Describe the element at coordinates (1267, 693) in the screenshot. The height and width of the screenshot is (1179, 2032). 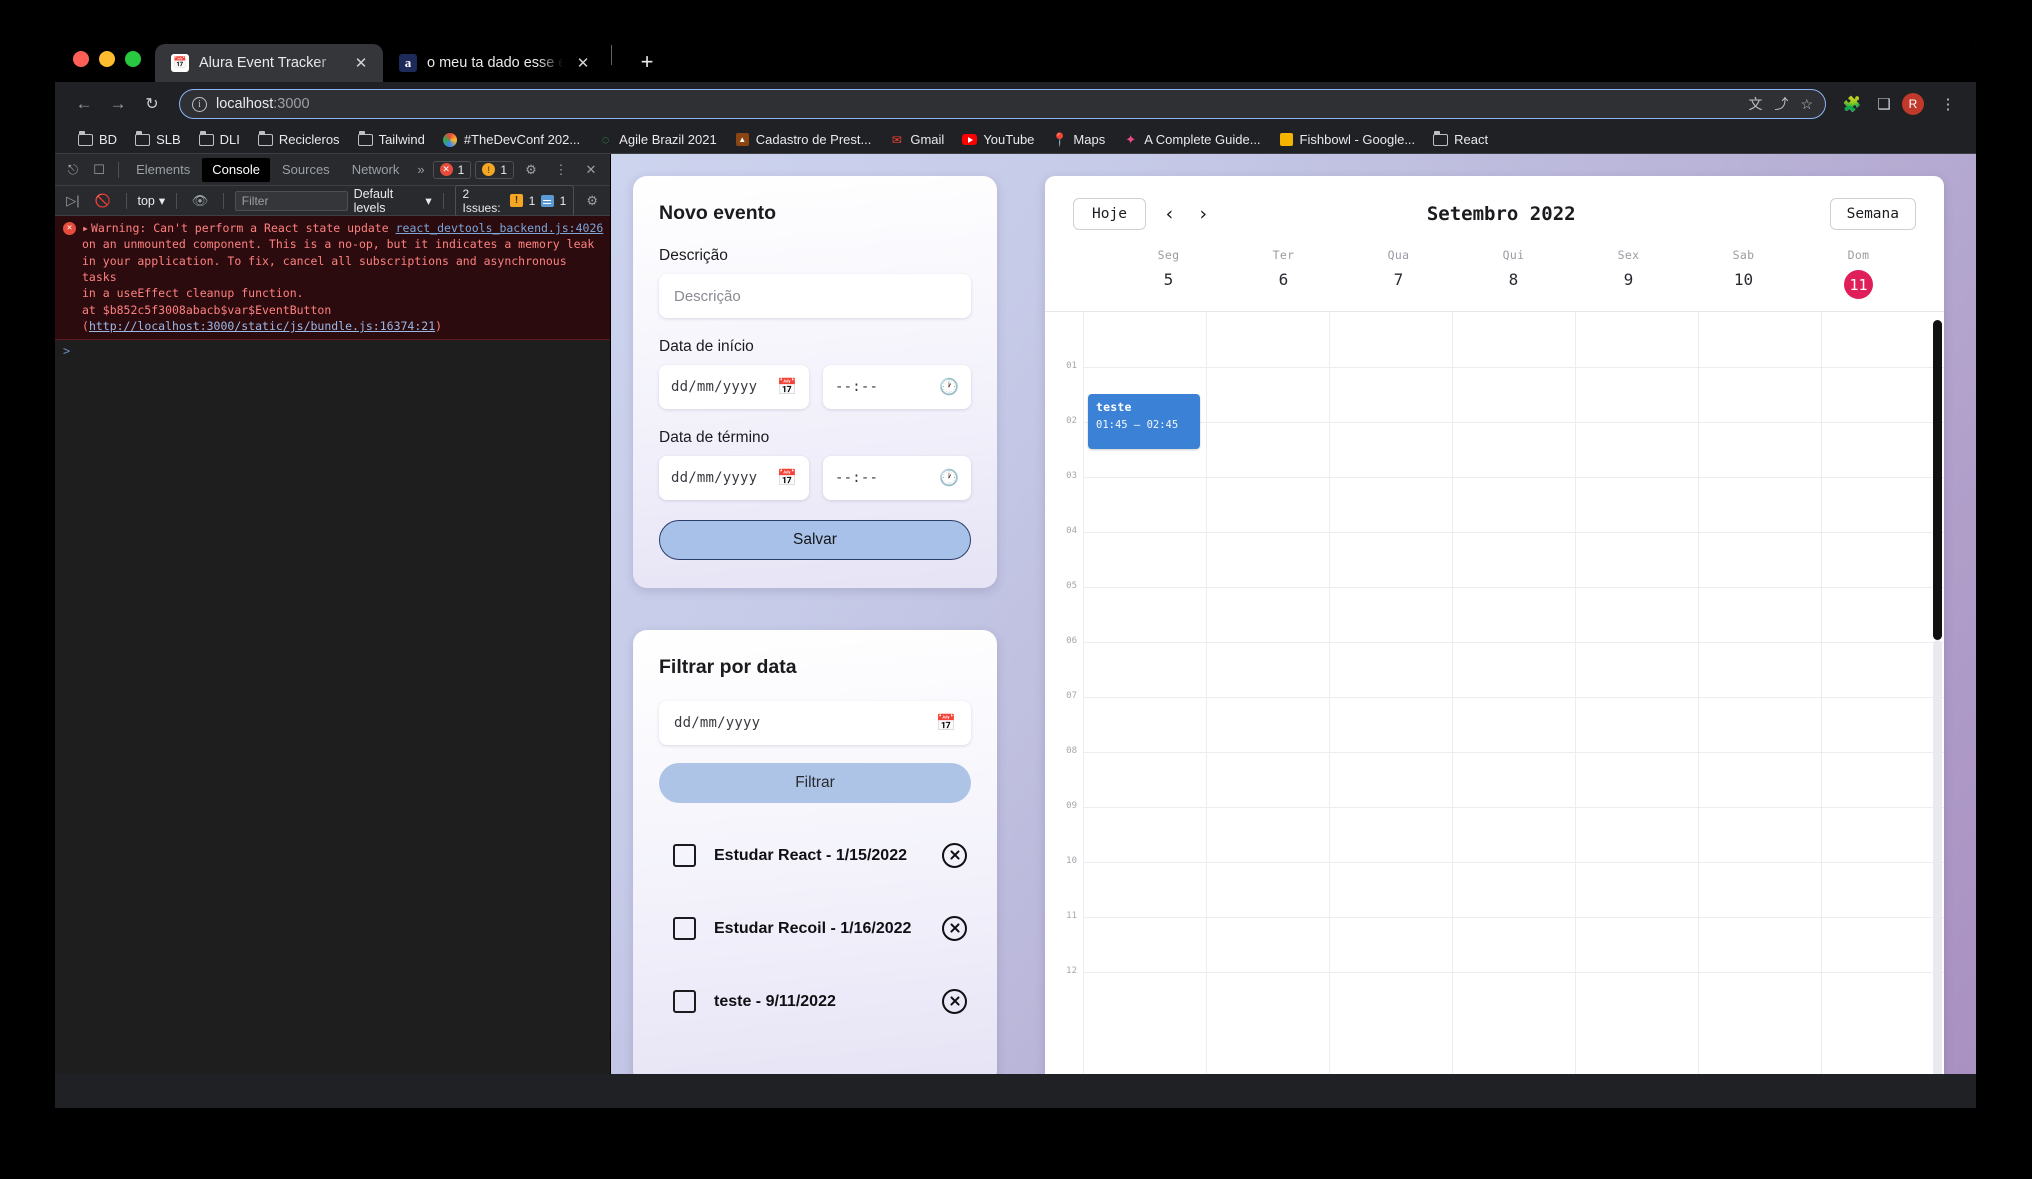
I see `day-column-ter` at that location.